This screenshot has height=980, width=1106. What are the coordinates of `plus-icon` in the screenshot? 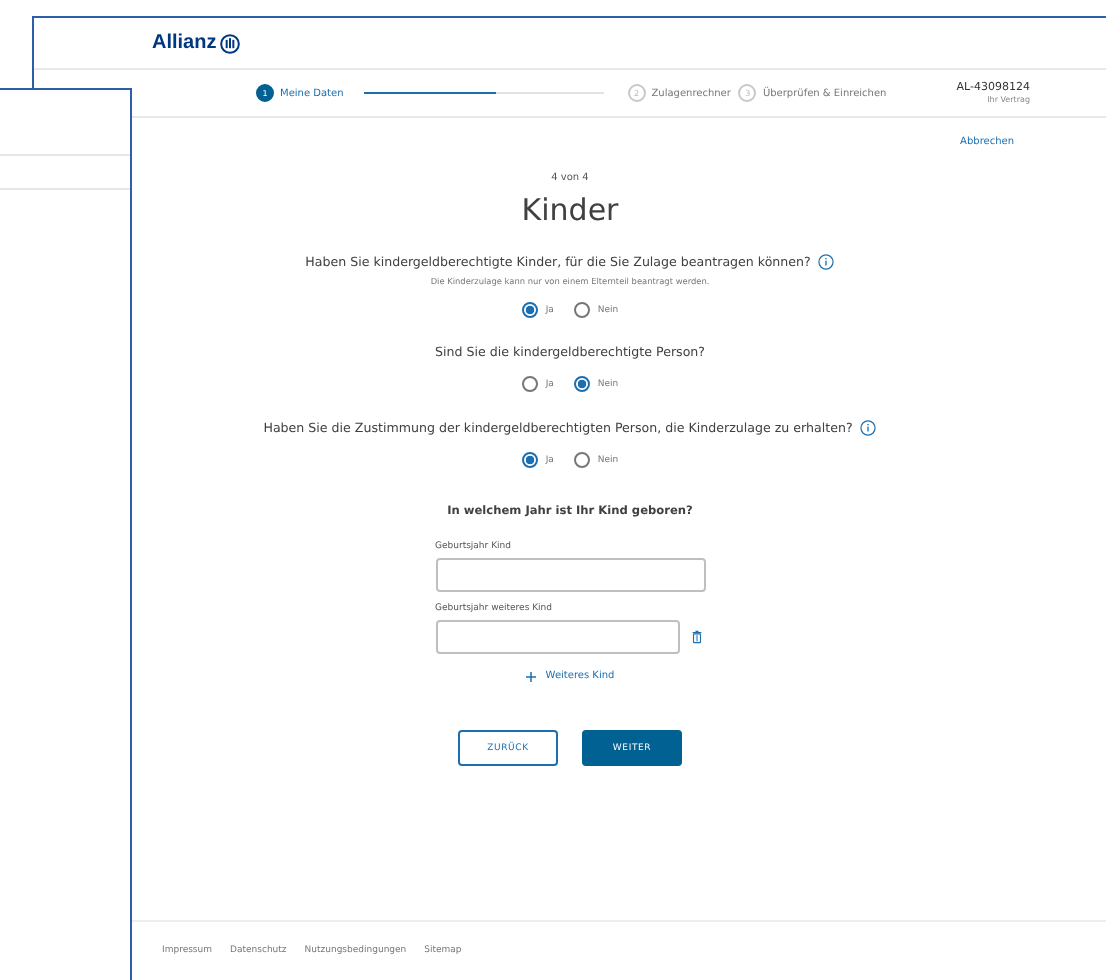 It's located at (530, 676).